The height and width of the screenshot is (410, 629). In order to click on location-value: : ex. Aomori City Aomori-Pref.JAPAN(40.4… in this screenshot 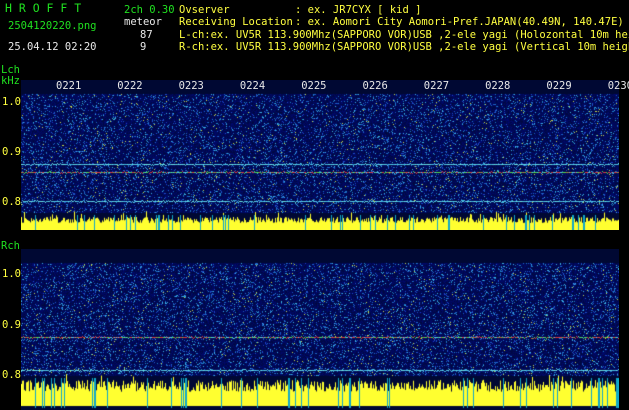, I will do `click(459, 22)`.